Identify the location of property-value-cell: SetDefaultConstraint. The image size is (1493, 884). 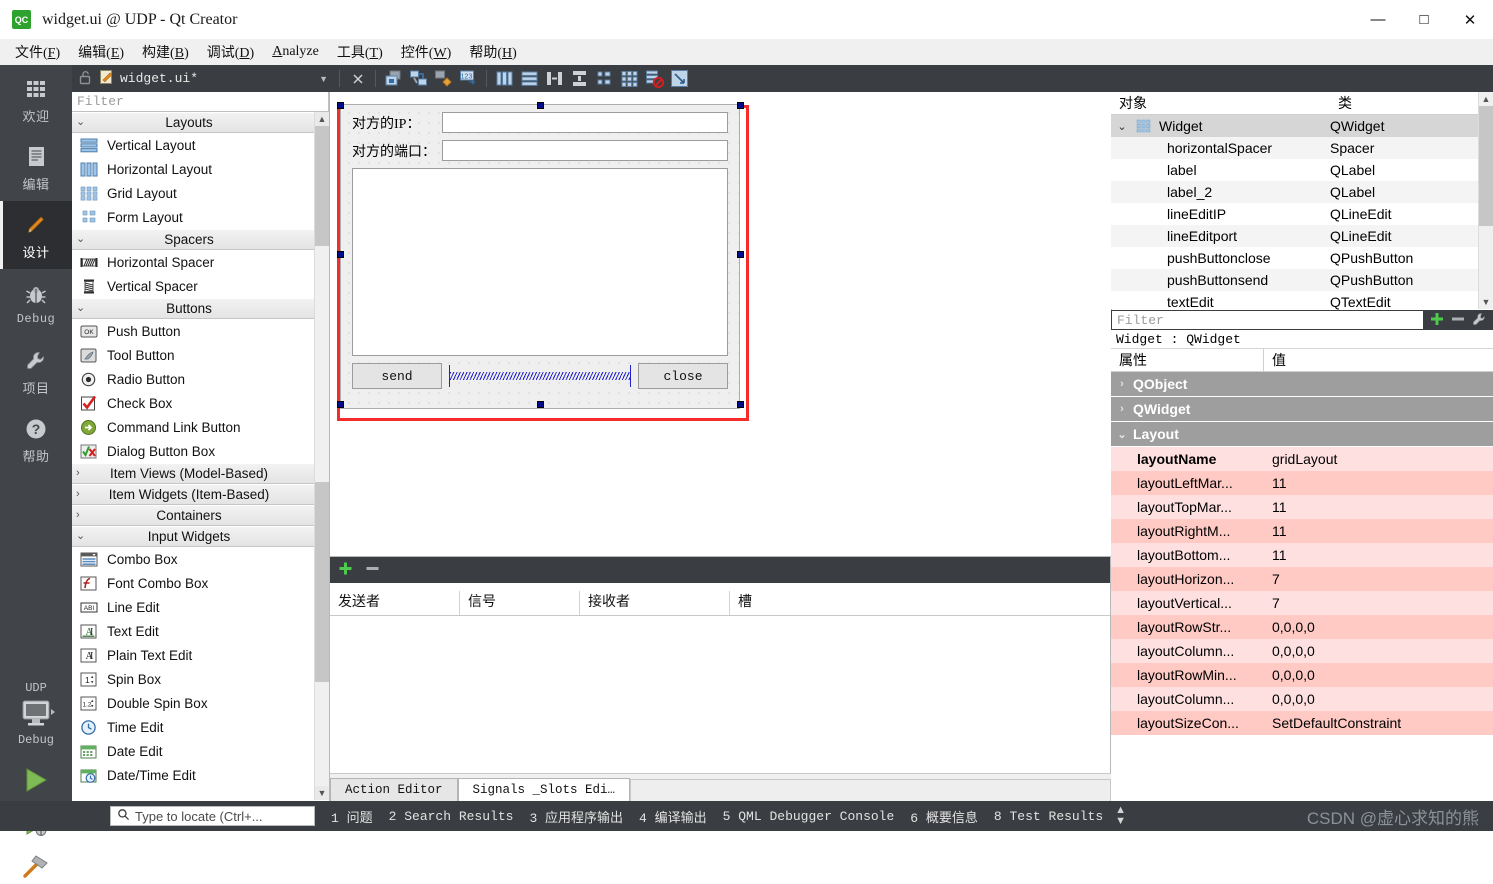
(1378, 723).